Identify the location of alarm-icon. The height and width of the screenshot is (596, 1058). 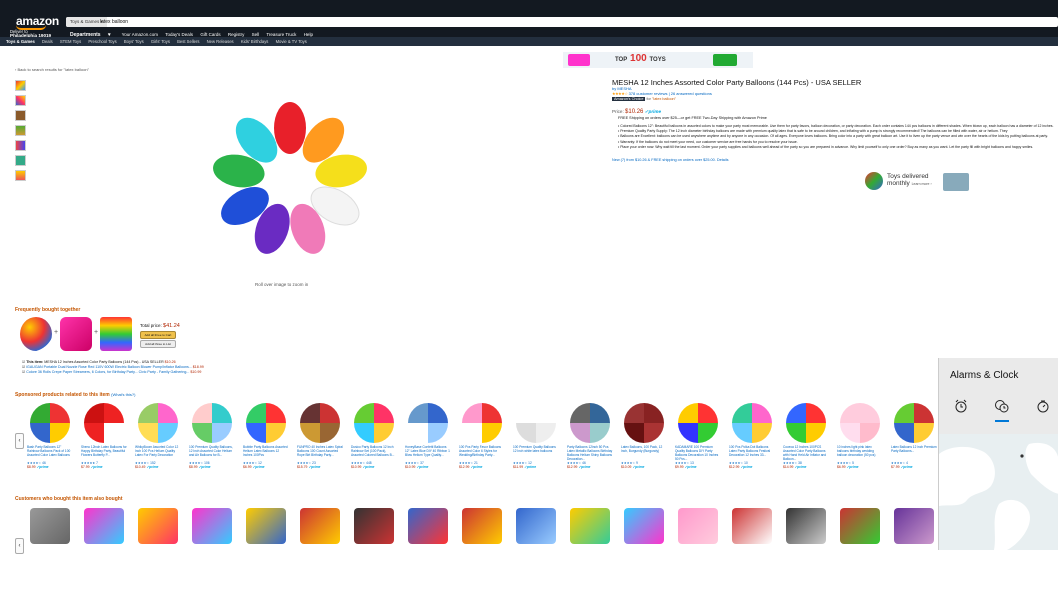
(961, 406).